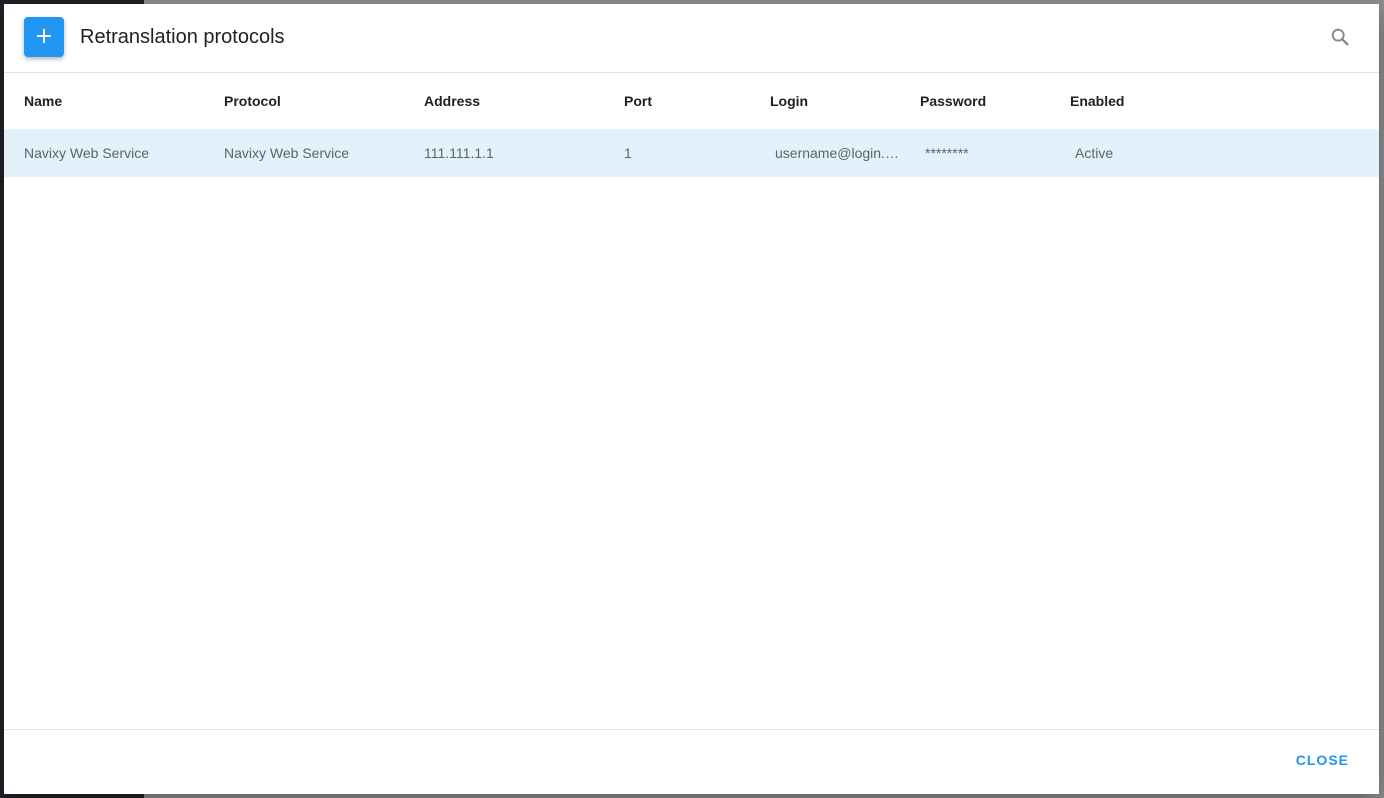  I want to click on cell-password: ********, so click(947, 153).